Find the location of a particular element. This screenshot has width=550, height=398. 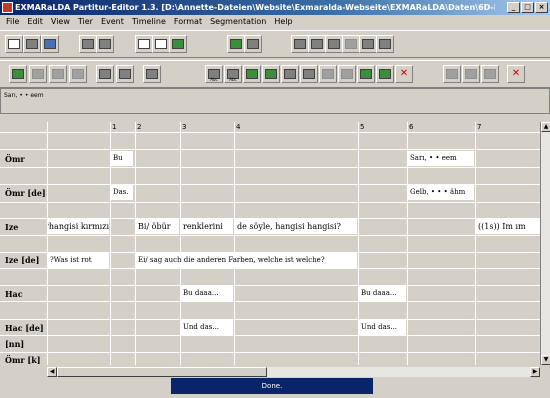

binoculars-icon is located at coordinates (88, 44).